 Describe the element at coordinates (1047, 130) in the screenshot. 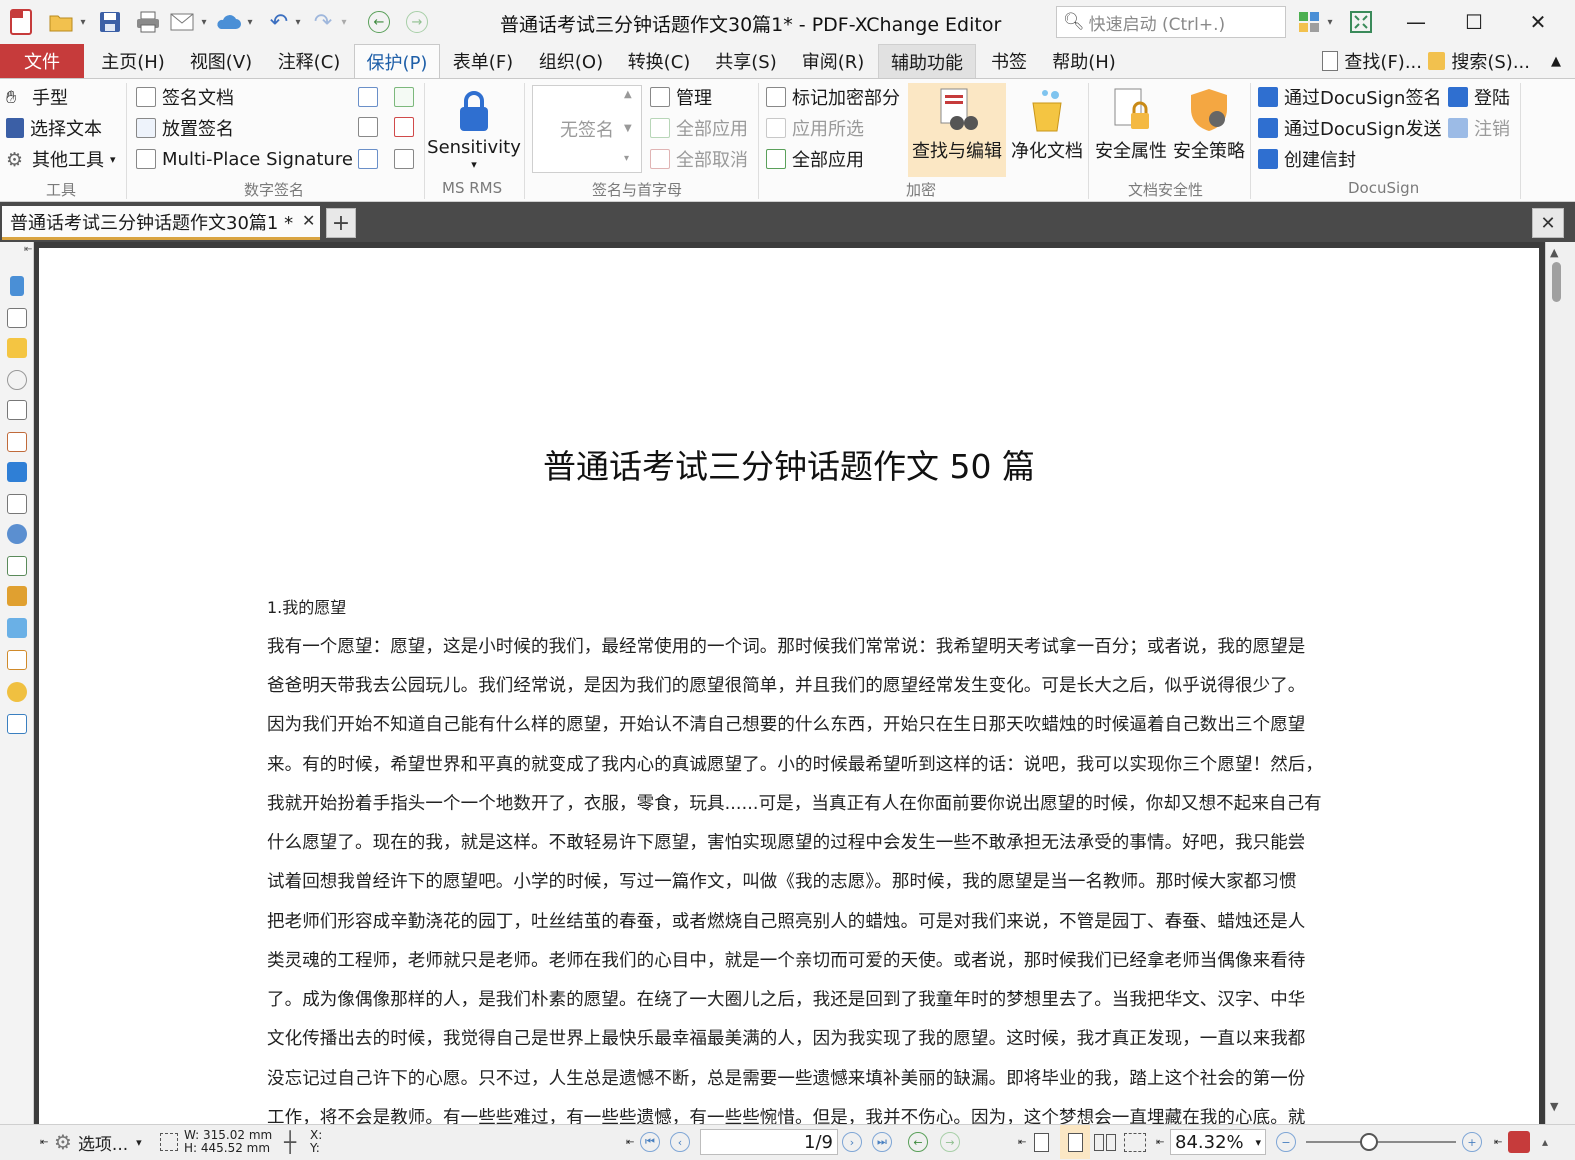

I see `sanitize-document-button: 净化文档` at that location.